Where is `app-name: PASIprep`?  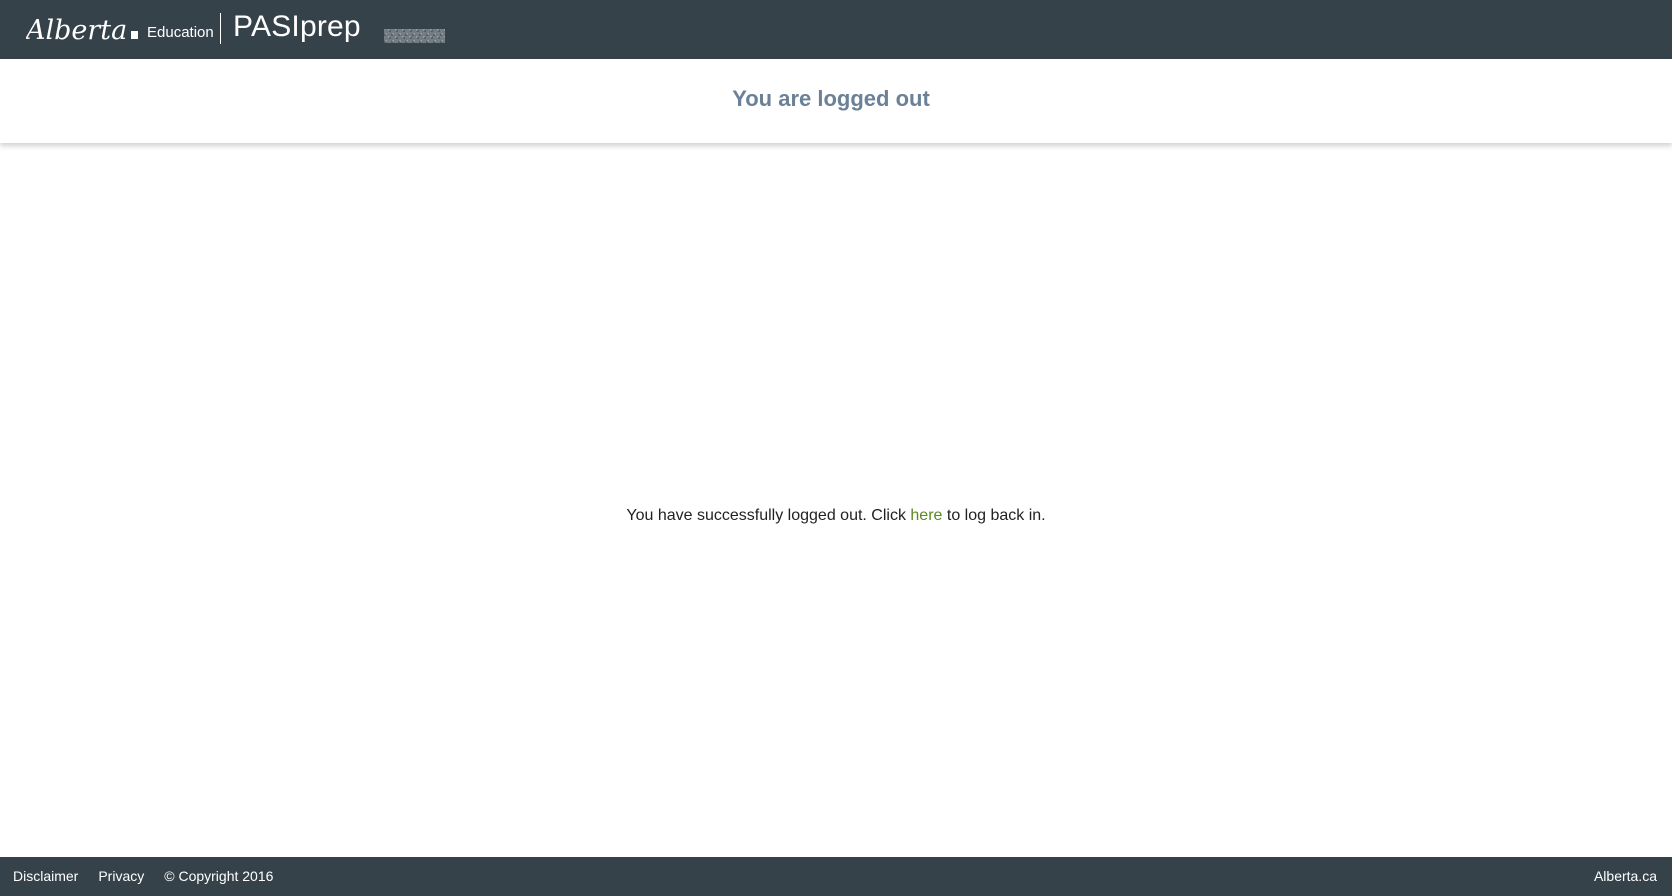
app-name: PASIprep is located at coordinates (297, 27).